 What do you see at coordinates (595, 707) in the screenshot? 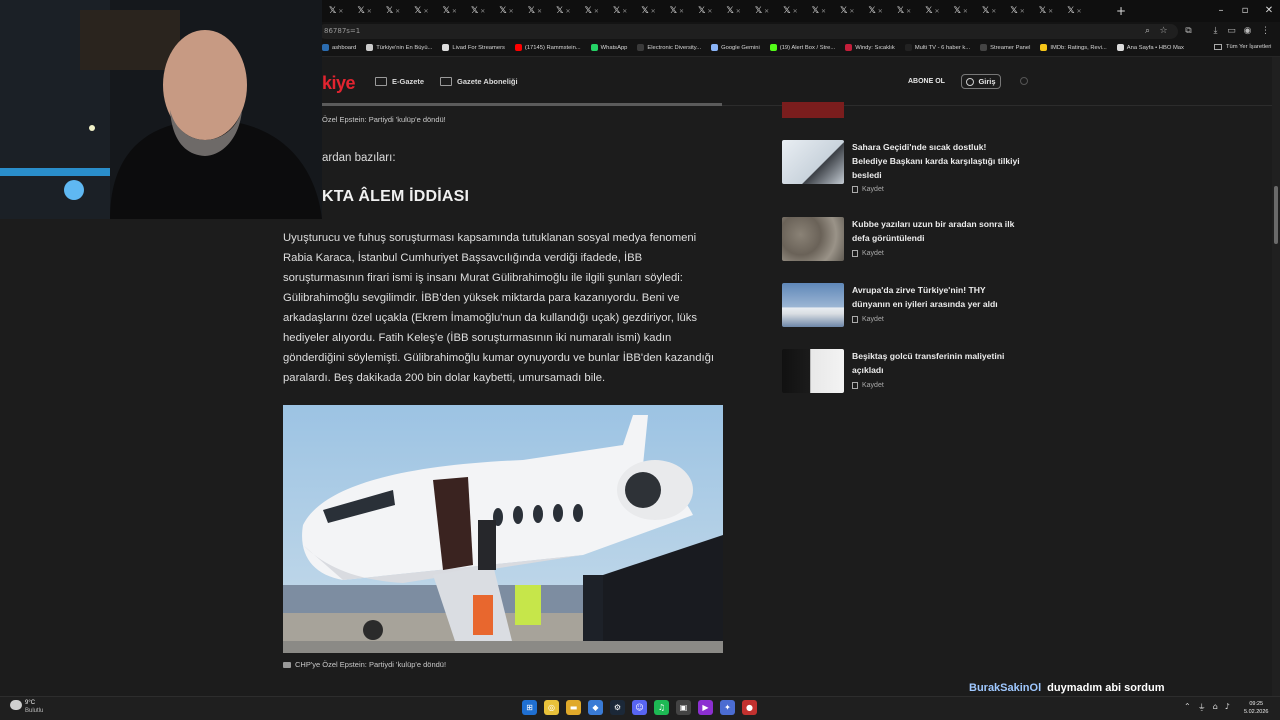
I see `app-icon: ◆` at bounding box center [595, 707].